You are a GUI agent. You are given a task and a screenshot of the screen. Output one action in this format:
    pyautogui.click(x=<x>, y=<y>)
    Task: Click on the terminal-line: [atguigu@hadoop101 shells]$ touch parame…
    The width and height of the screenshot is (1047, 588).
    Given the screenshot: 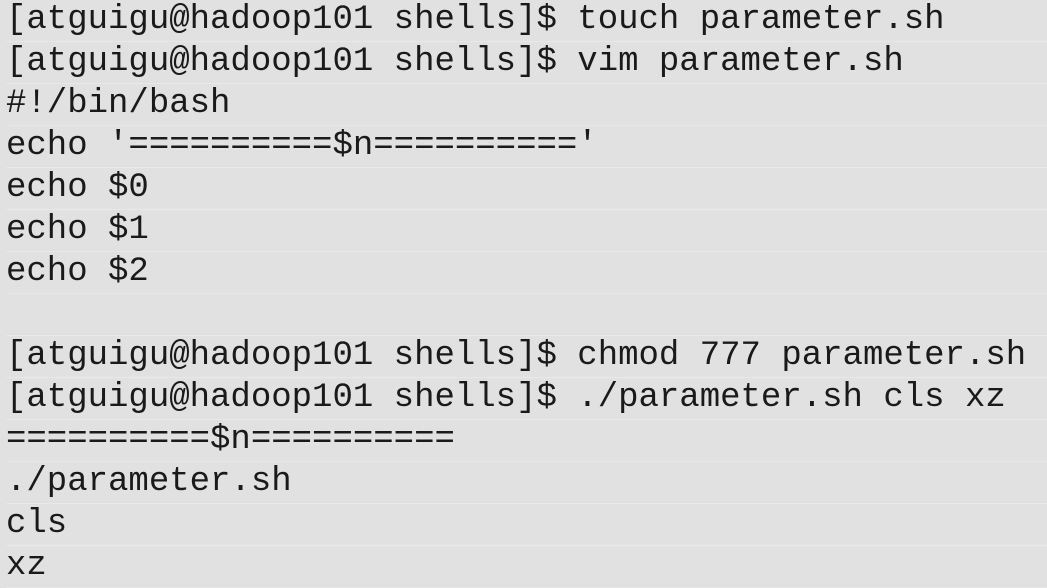 What is the action you would take?
    pyautogui.click(x=526, y=21)
    